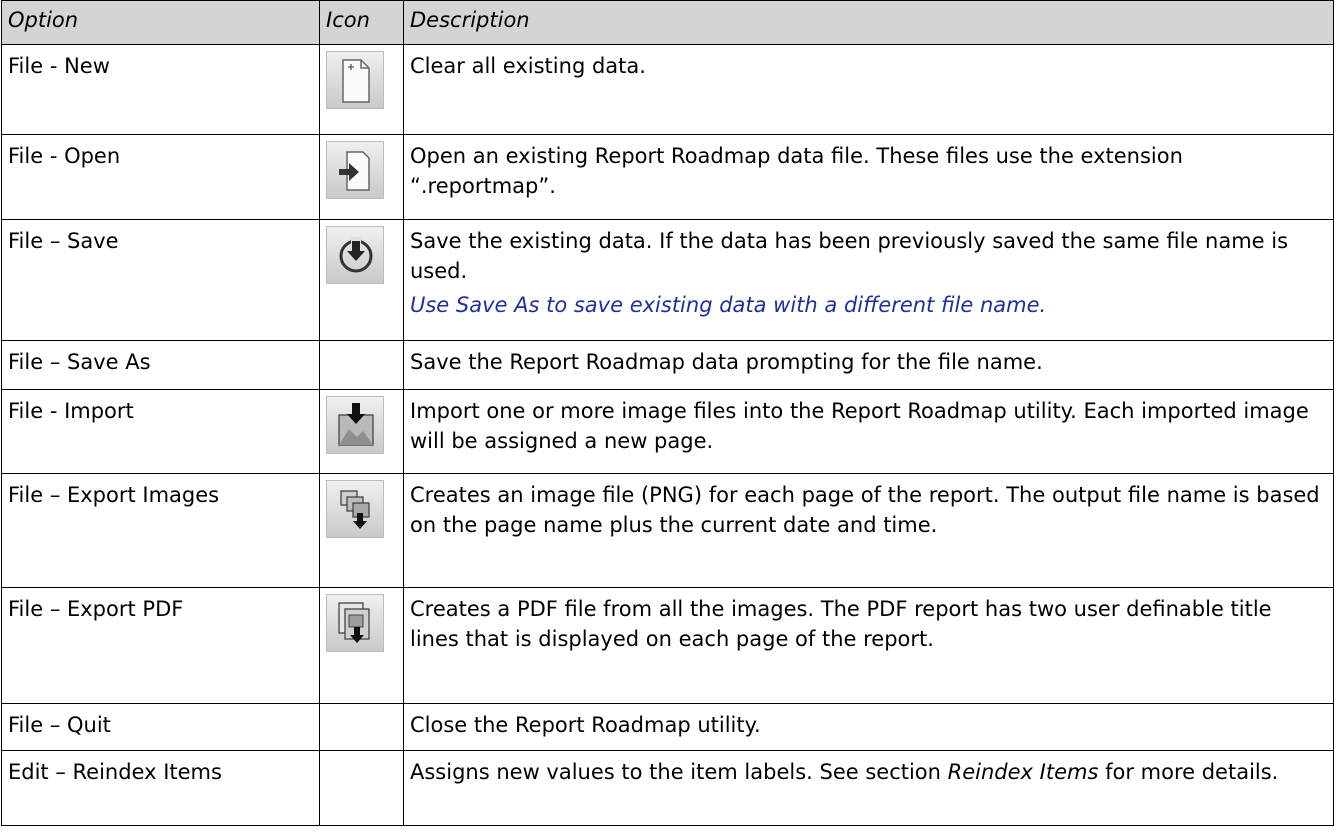 The width and height of the screenshot is (1336, 836). What do you see at coordinates (160, 89) in the screenshot?
I see `option-cell: File - New` at bounding box center [160, 89].